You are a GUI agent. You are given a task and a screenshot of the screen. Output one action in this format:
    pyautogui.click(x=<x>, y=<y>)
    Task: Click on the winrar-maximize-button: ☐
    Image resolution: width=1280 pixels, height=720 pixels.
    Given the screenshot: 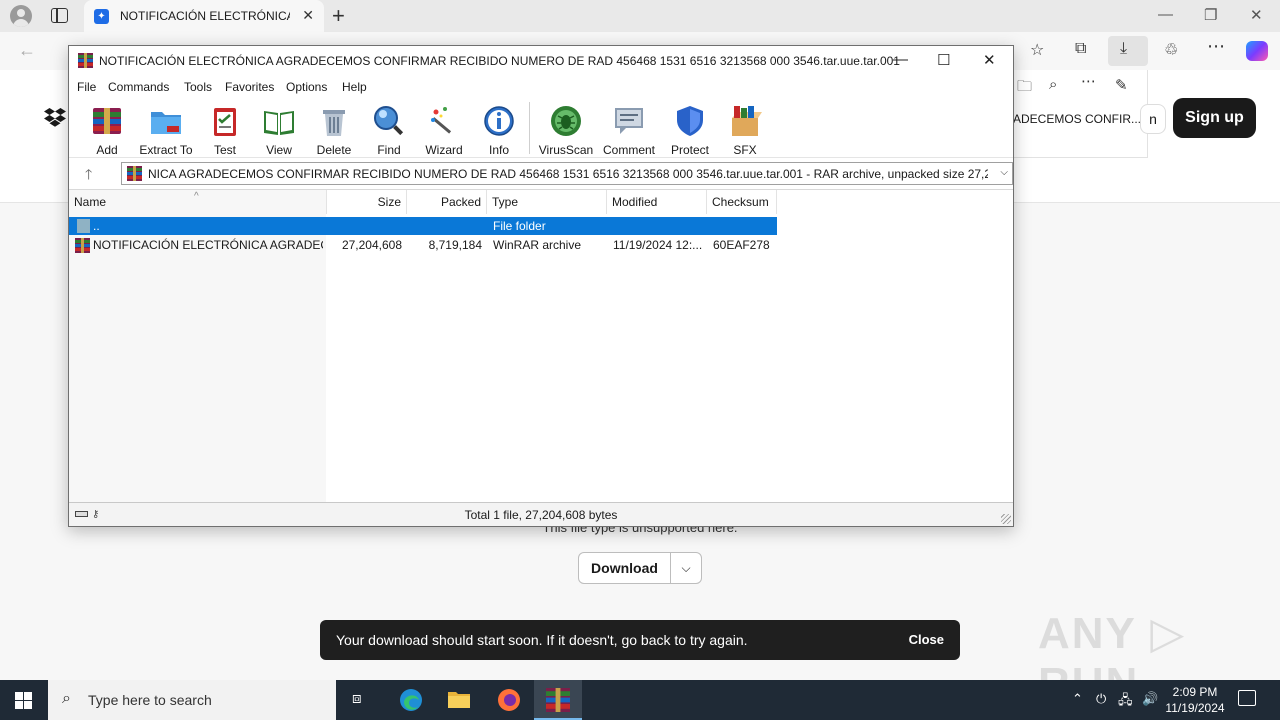 What is the action you would take?
    pyautogui.click(x=943, y=60)
    